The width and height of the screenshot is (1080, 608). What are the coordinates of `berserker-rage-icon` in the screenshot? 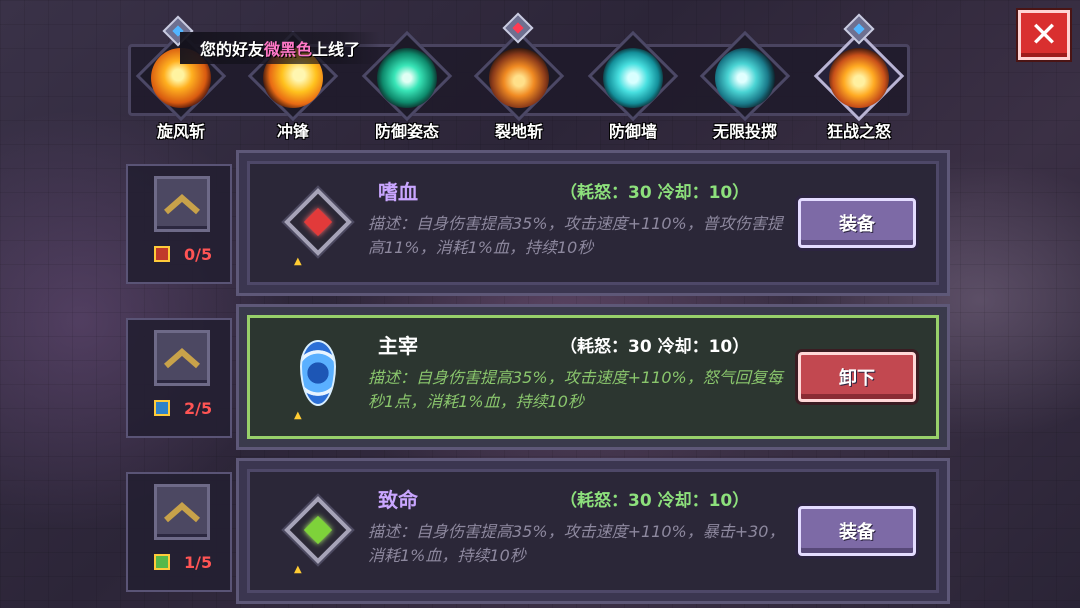 It's located at (859, 78).